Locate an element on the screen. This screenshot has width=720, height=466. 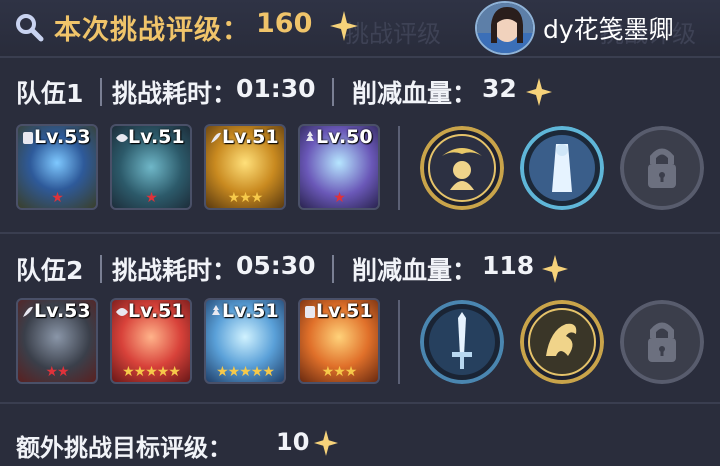
search-icon is located at coordinates (29, 27).